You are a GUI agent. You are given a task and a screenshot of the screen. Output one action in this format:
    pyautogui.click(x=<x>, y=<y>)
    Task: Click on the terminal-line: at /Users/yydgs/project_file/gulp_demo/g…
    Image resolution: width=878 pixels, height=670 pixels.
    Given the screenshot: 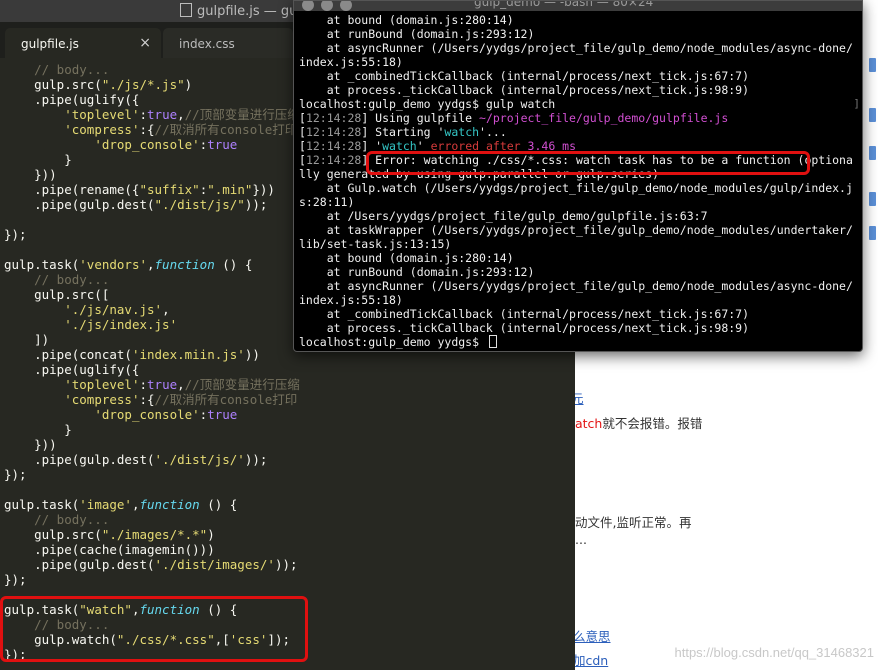 What is the action you would take?
    pyautogui.click(x=503, y=216)
    